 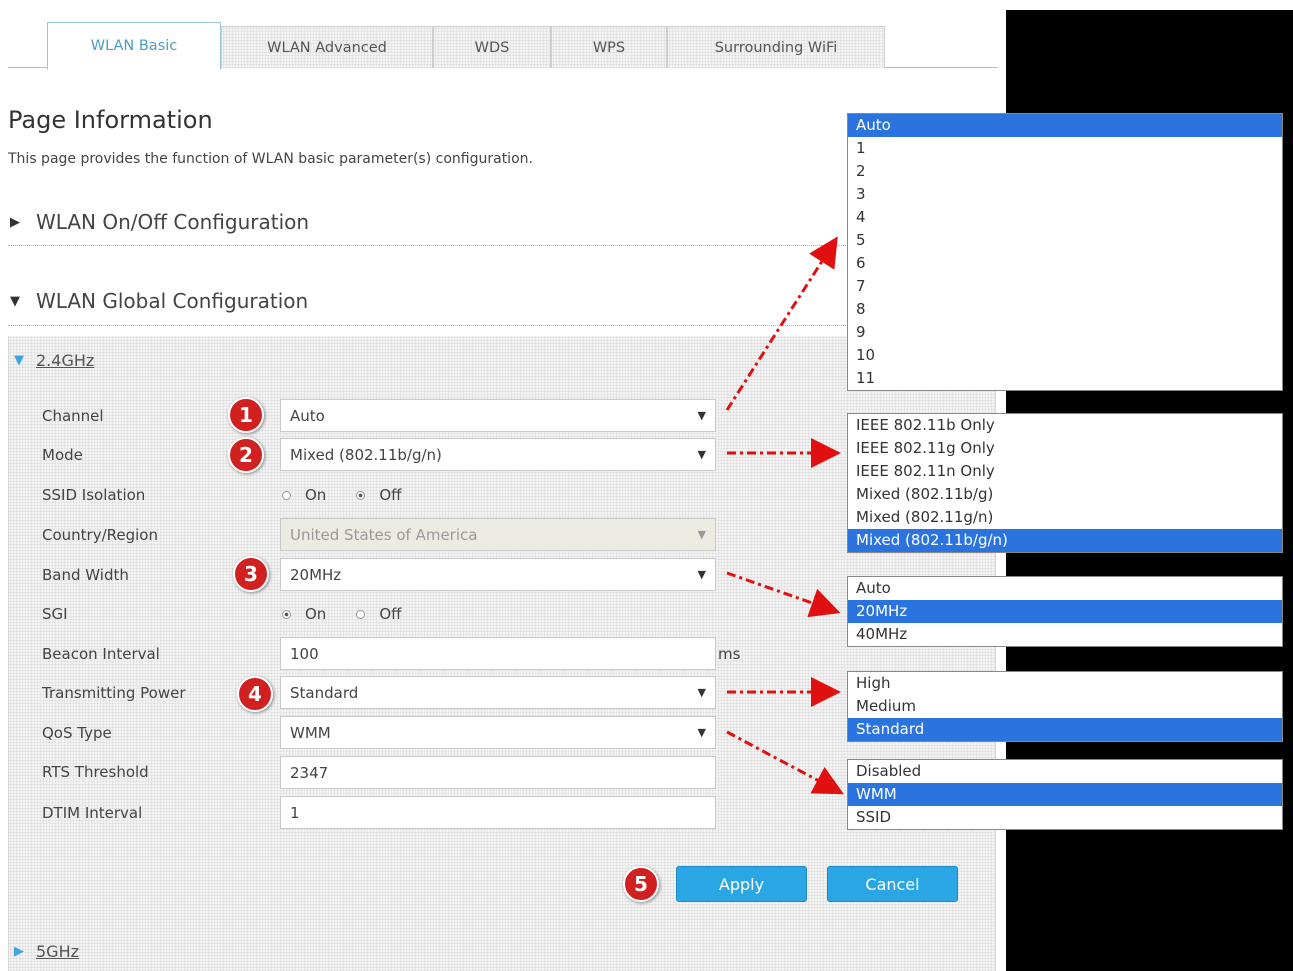 I want to click on annotation-arrows, so click(x=784, y=515).